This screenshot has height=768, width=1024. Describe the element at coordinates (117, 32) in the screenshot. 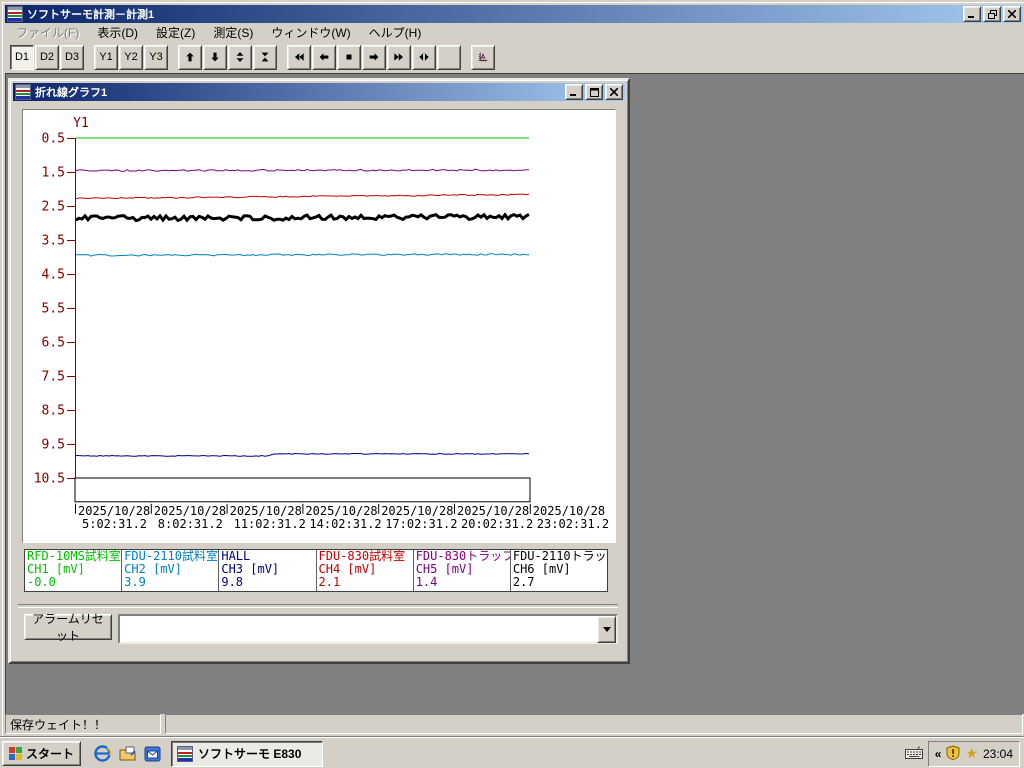

I see `menu-item-view: 表示(D)` at that location.